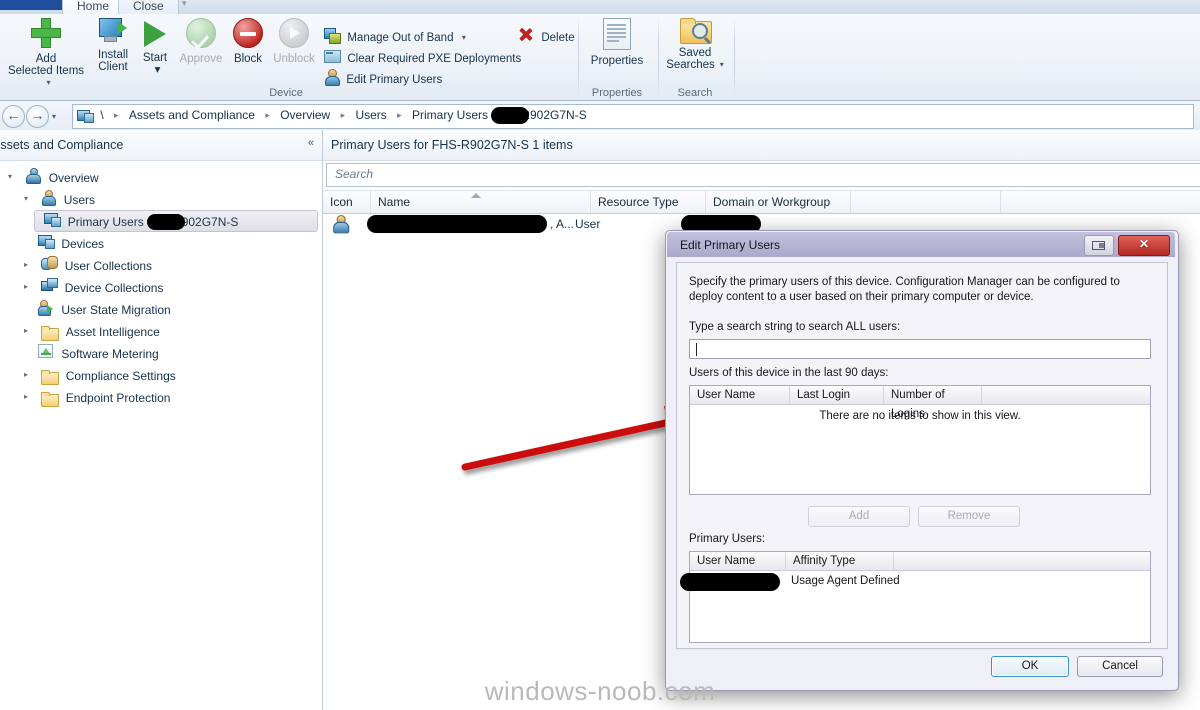  I want to click on manage-out-of-band-button: Manage Out of Band ▾, so click(395, 37).